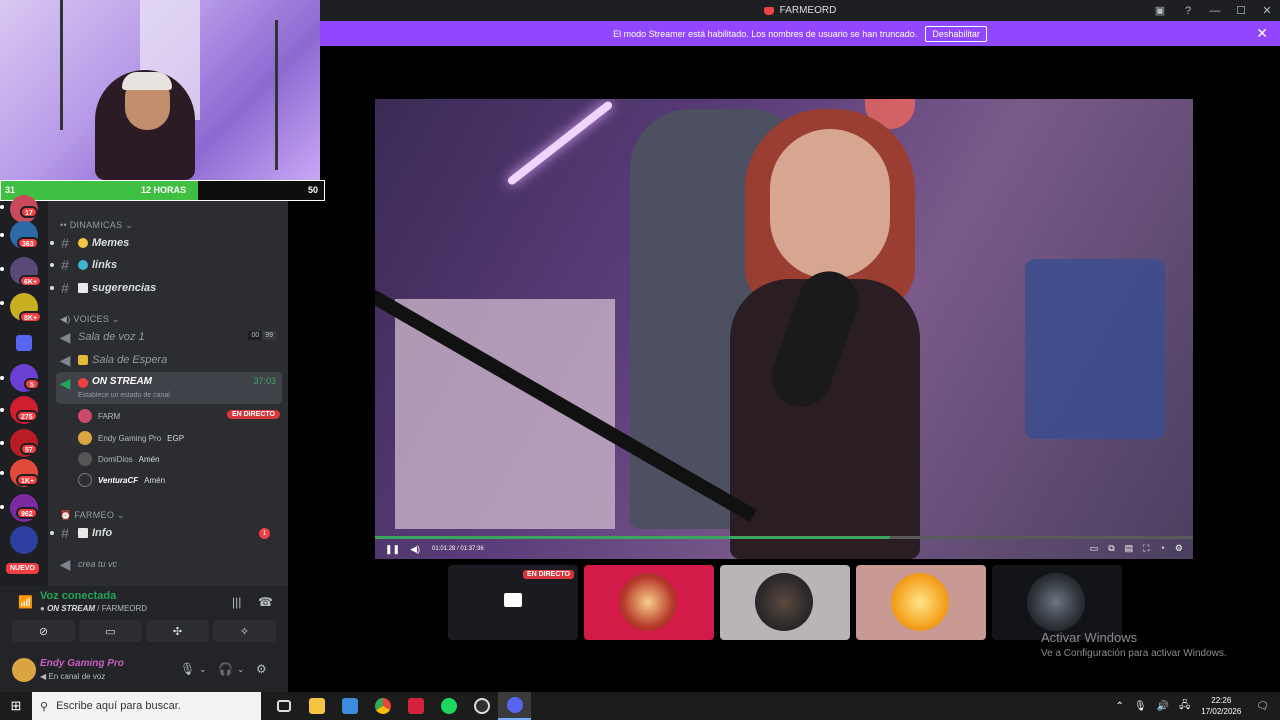 This screenshot has width=1280, height=720. What do you see at coordinates (264, 381) in the screenshot?
I see `voice-elapsed-time: 37:03` at bounding box center [264, 381].